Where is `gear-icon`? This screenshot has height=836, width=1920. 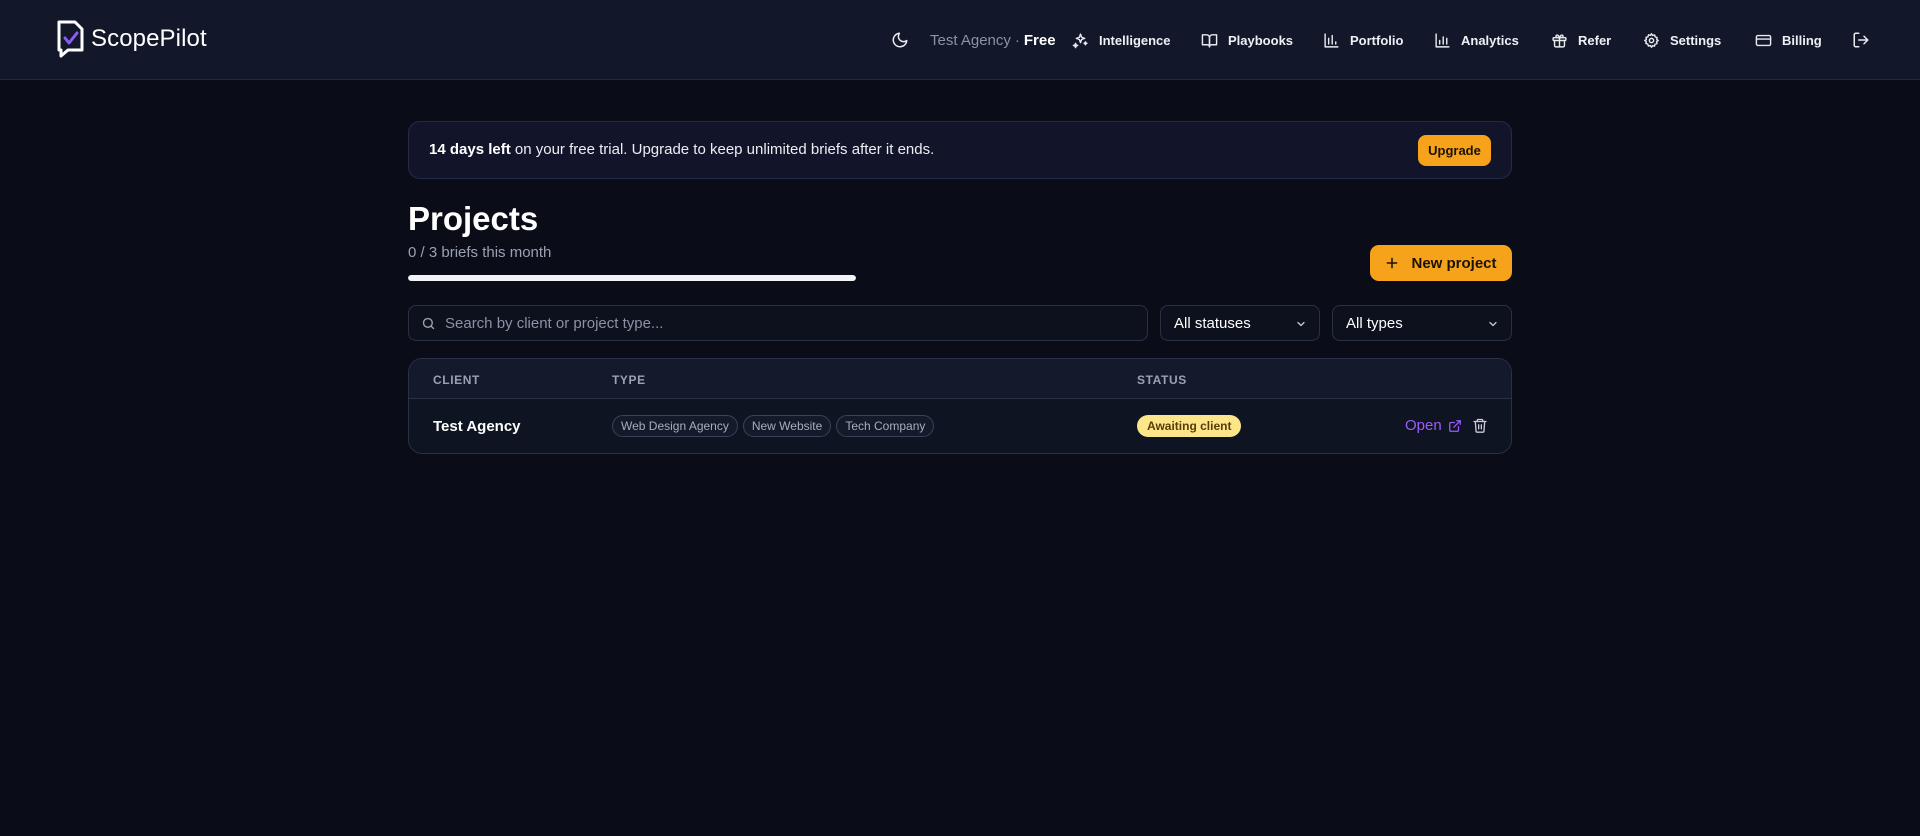 gear-icon is located at coordinates (1651, 40).